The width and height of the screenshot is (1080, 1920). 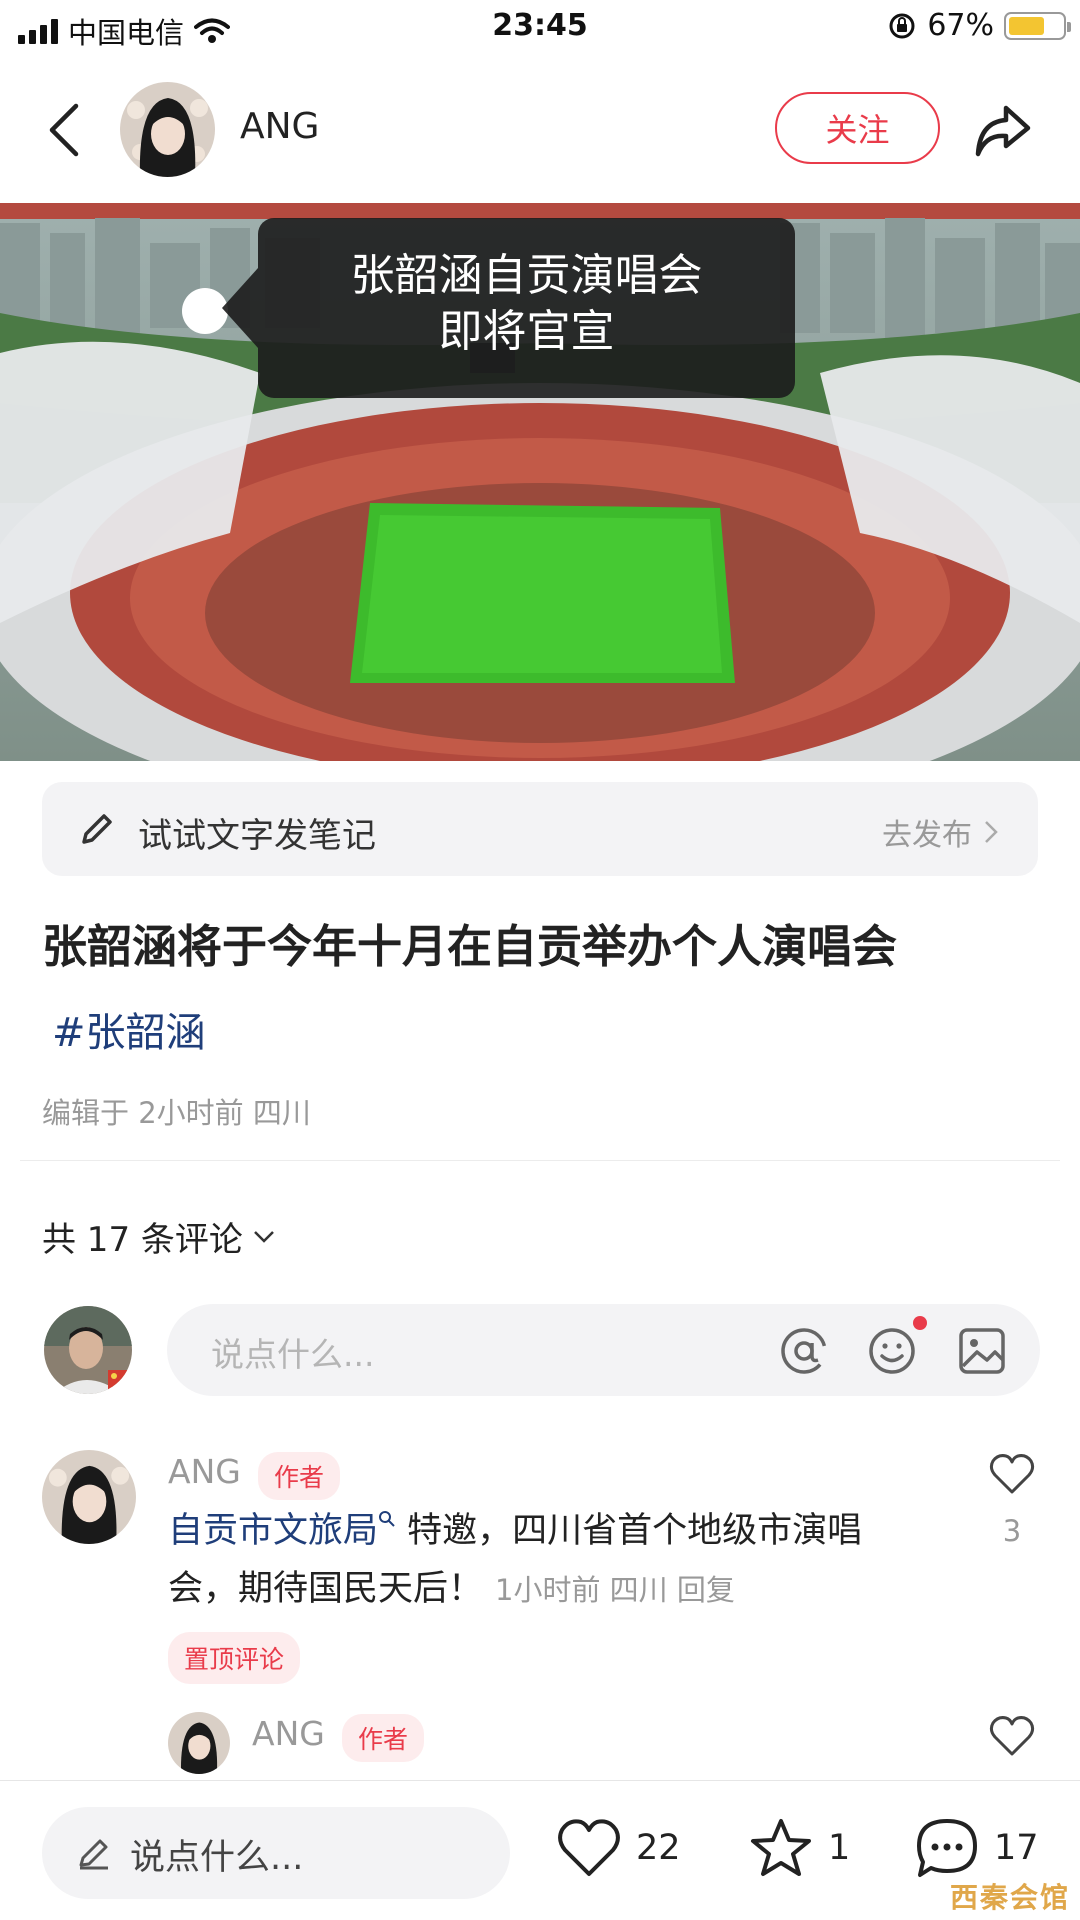 I want to click on try-text-note-bar: 试试文字发笔记 去发布, so click(x=540, y=829).